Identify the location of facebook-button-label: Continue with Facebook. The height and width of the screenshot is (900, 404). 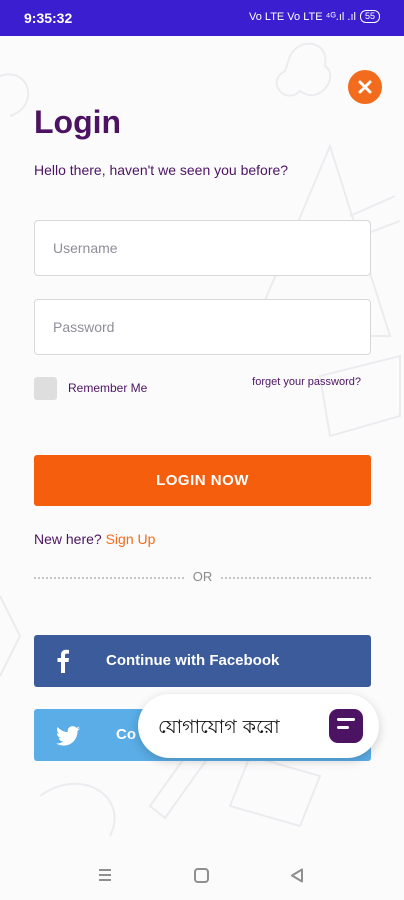
(193, 660).